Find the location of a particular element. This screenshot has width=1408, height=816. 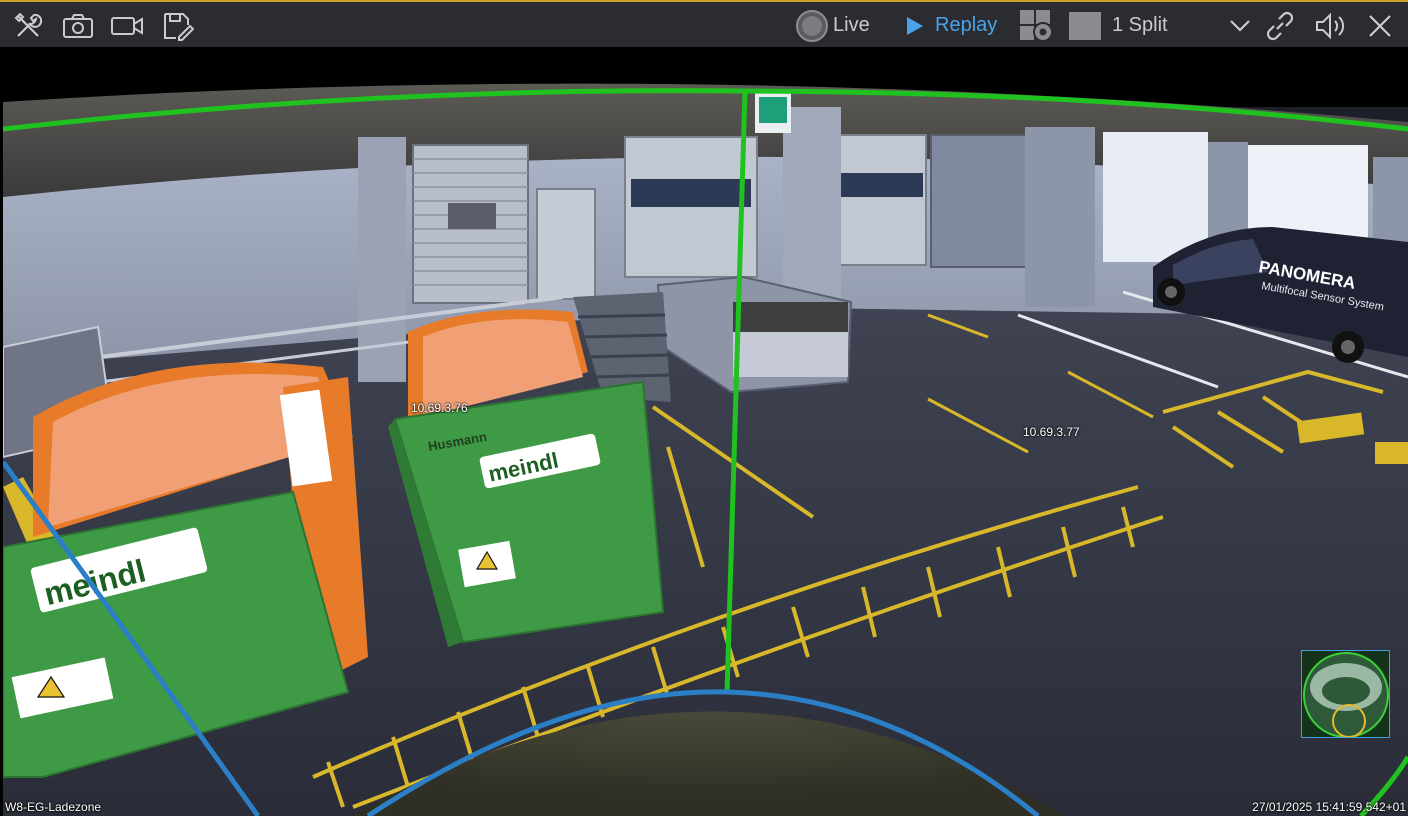

square-icon is located at coordinates (1085, 25).